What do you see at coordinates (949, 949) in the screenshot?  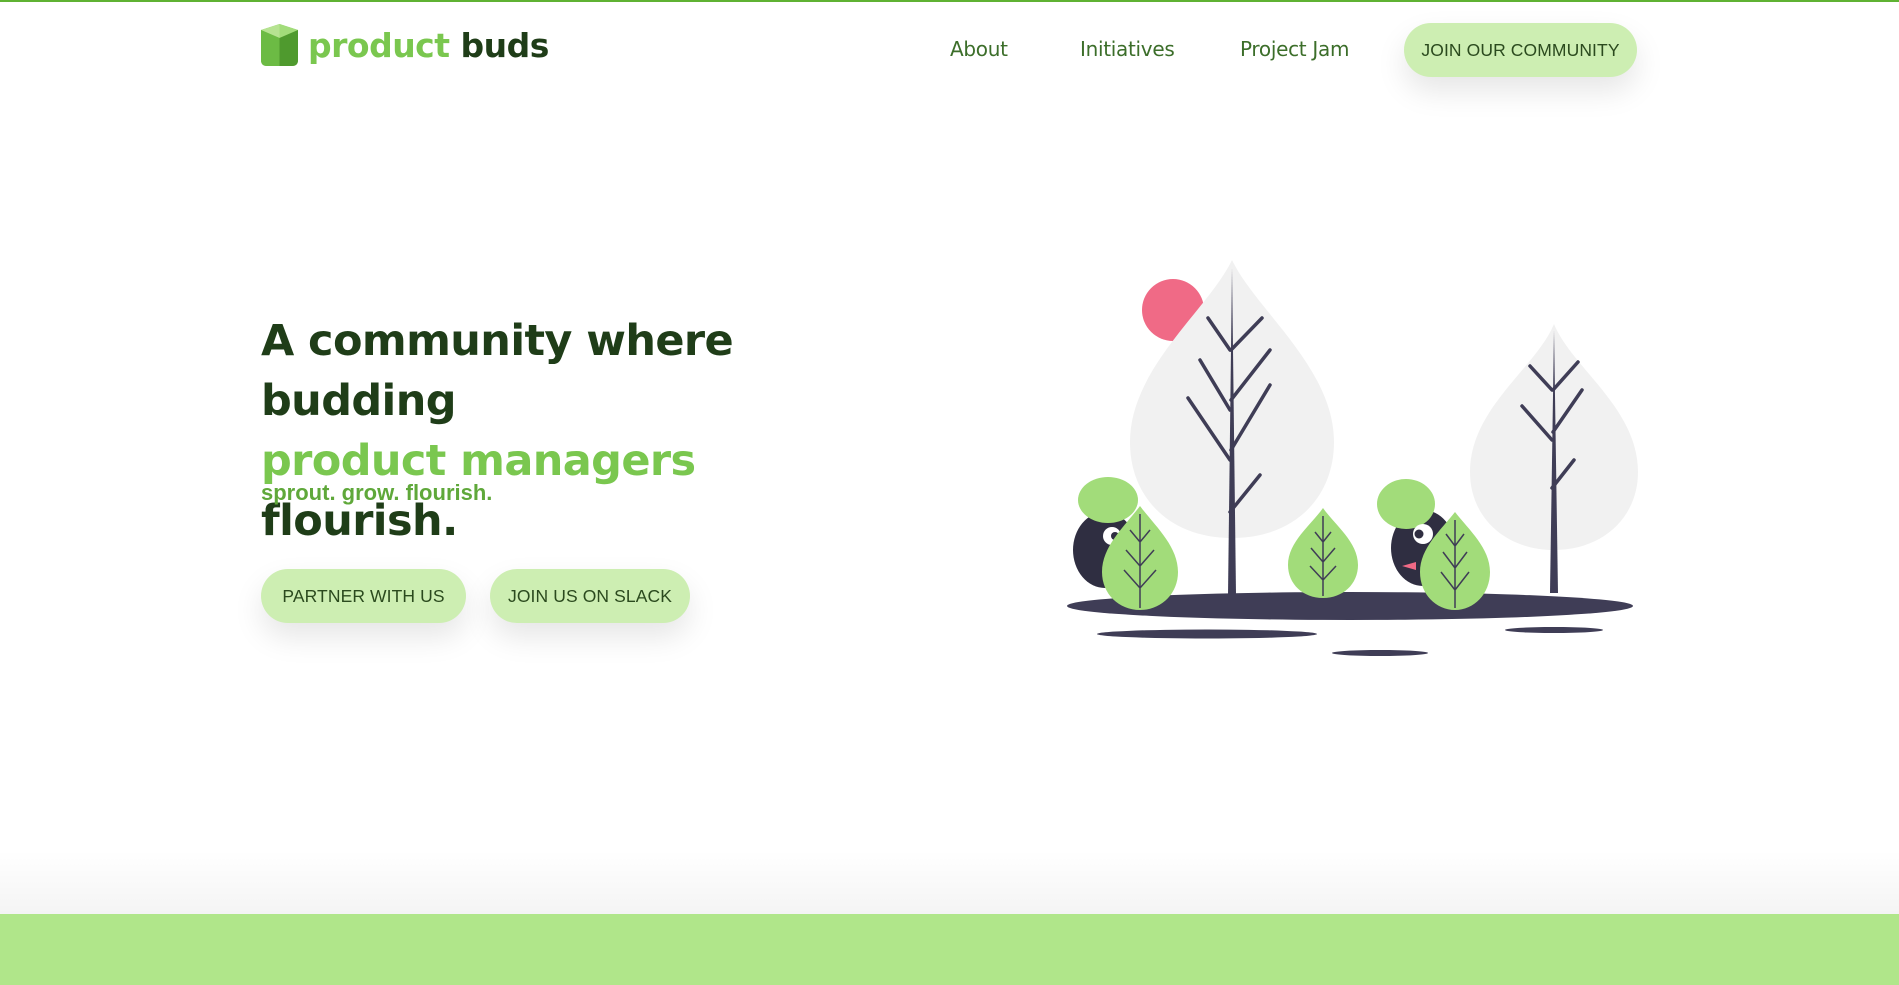 I see `next-section-band` at bounding box center [949, 949].